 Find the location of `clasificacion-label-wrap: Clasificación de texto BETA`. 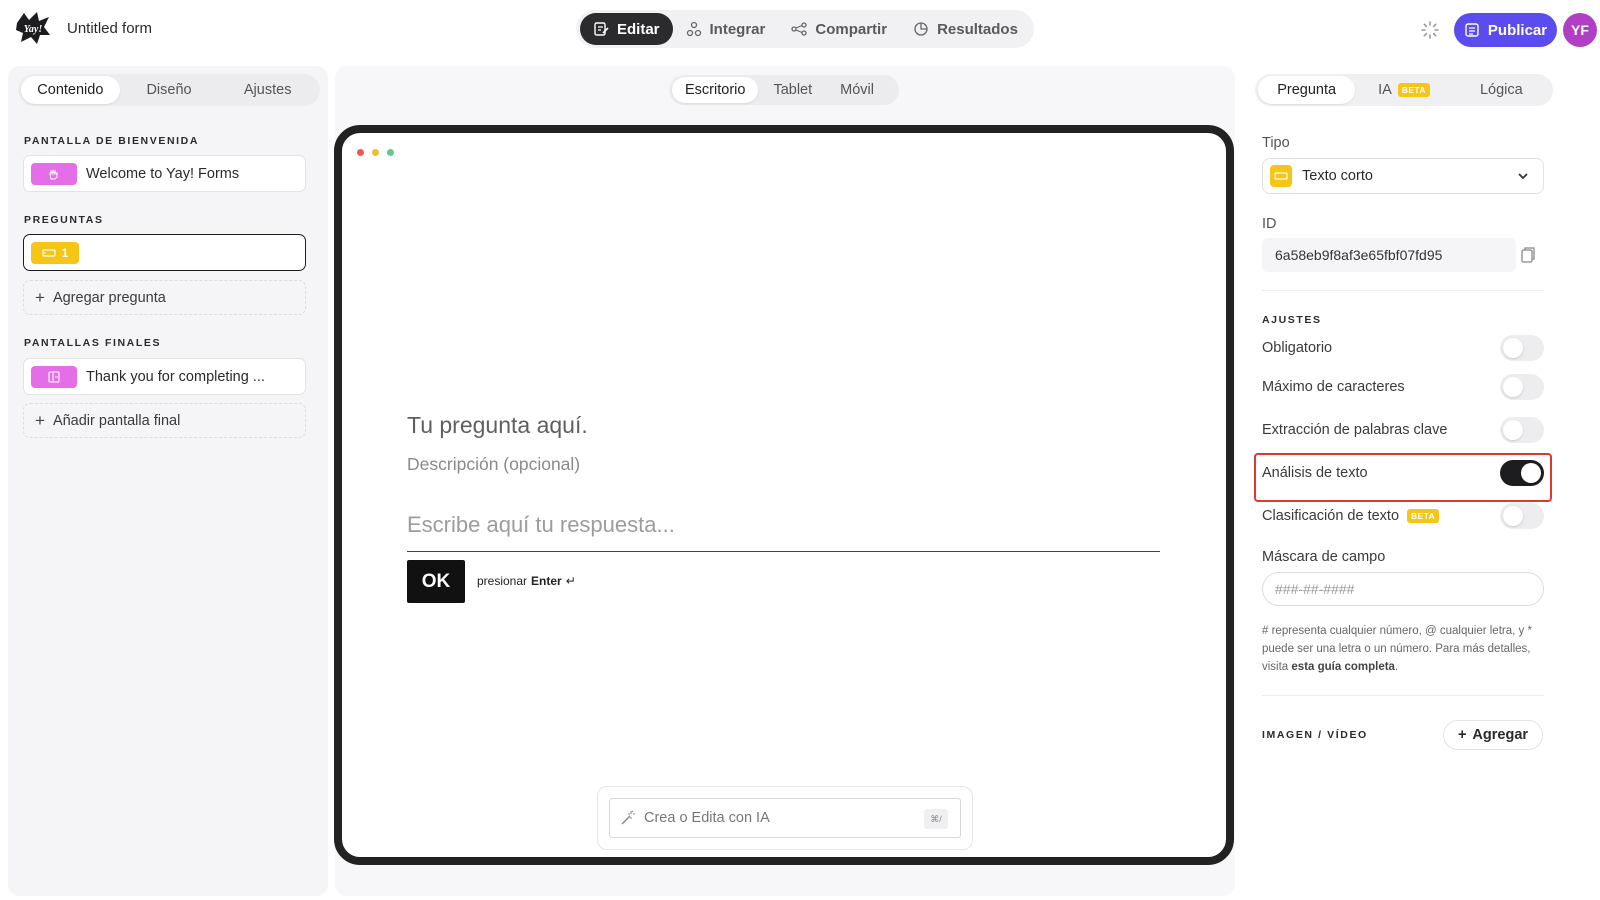

clasificacion-label-wrap: Clasificación de texto BETA is located at coordinates (1351, 516).